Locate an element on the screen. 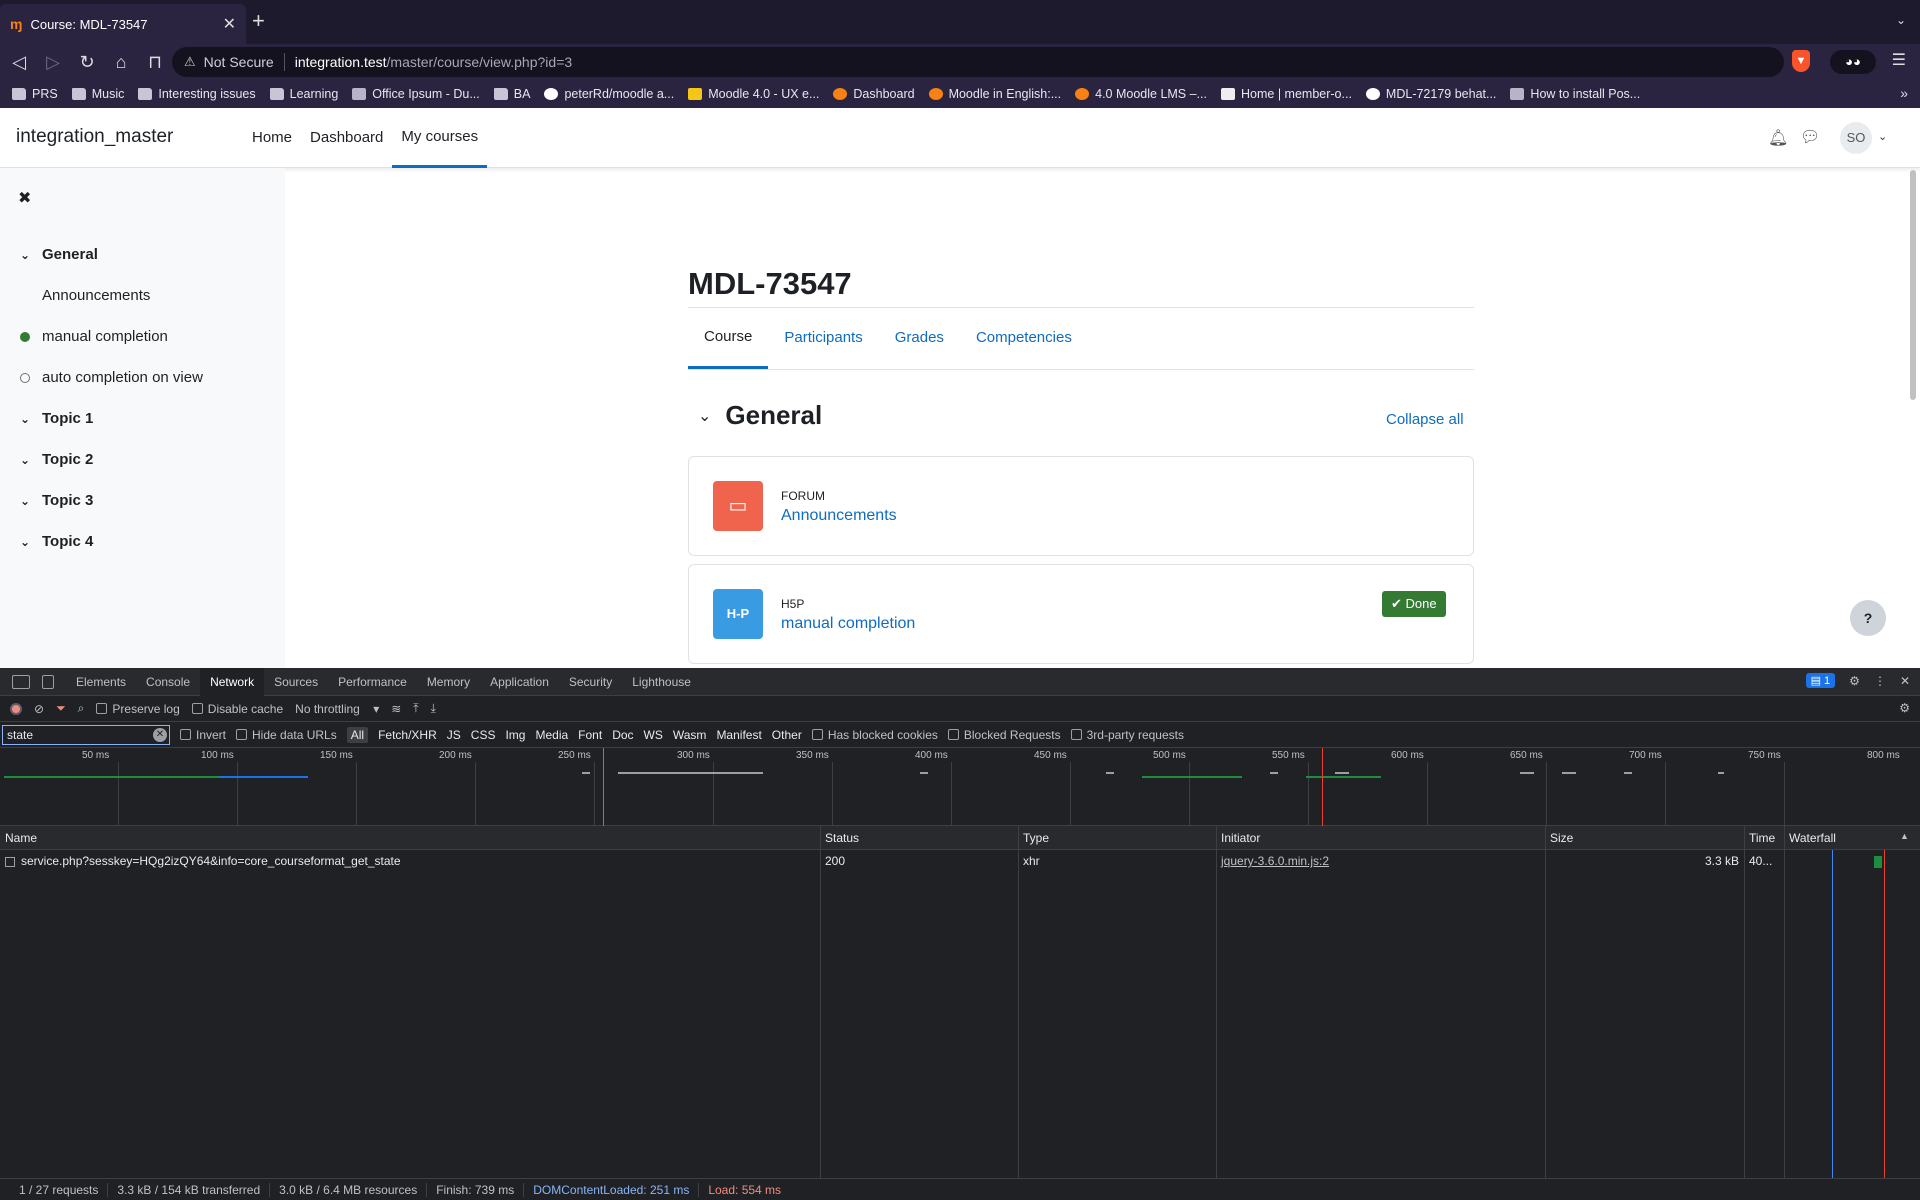  issues-badge: ▤ 1 is located at coordinates (1820, 680).